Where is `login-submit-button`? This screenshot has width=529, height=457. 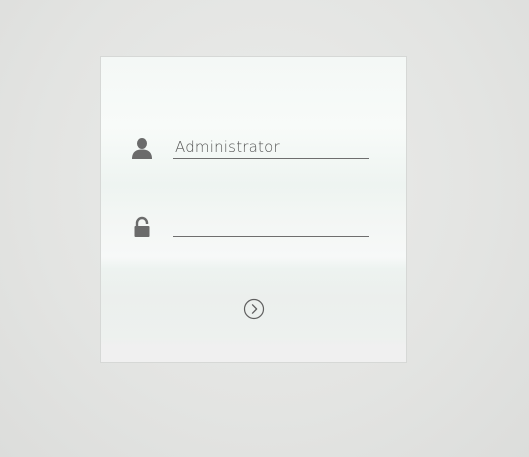
login-submit-button is located at coordinates (254, 309).